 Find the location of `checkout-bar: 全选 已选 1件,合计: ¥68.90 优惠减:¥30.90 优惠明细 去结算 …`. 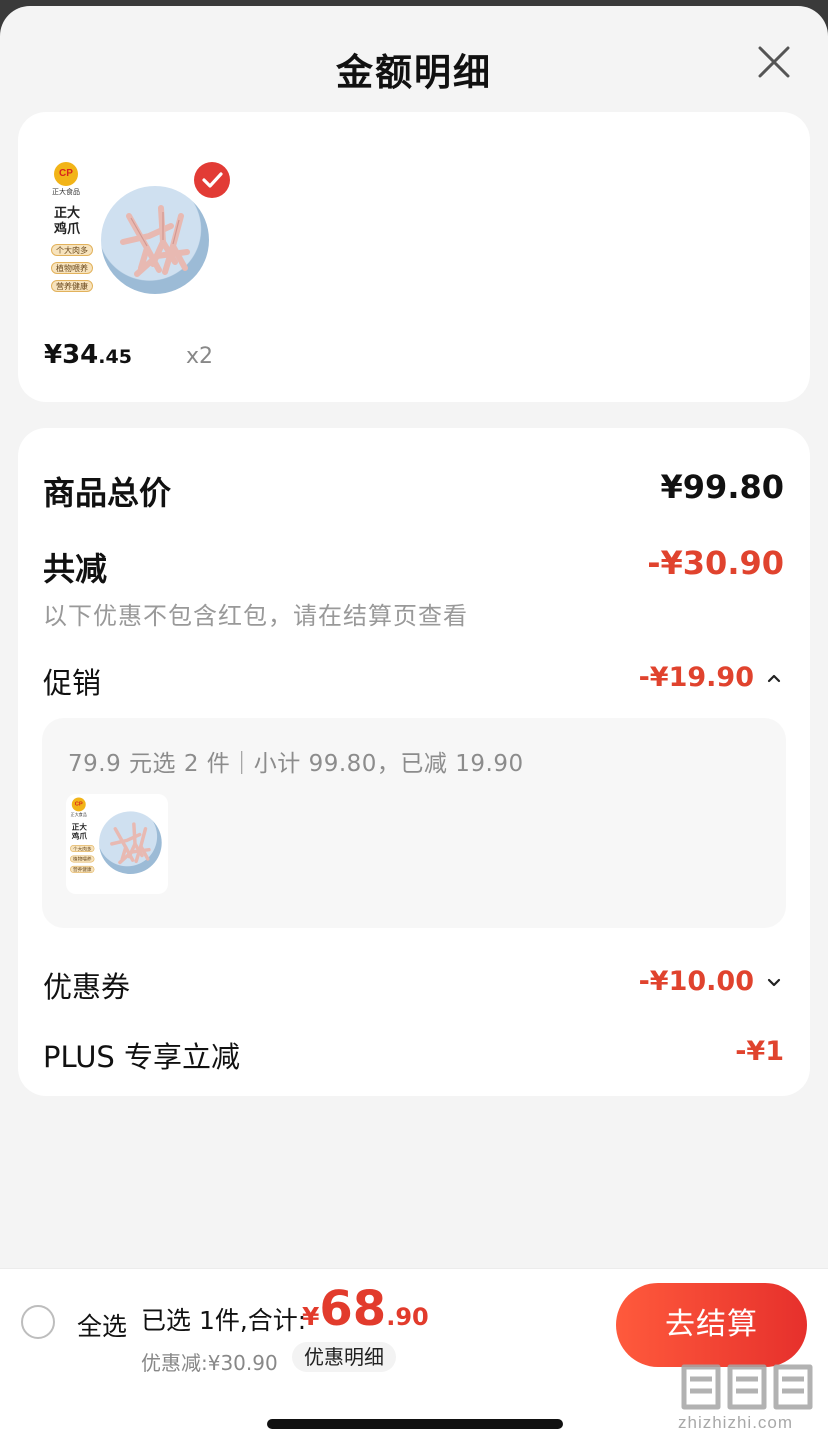

checkout-bar: 全选 已选 1件,合计: ¥68.90 优惠减:¥30.90 优惠明细 去结算 … is located at coordinates (414, 1354).